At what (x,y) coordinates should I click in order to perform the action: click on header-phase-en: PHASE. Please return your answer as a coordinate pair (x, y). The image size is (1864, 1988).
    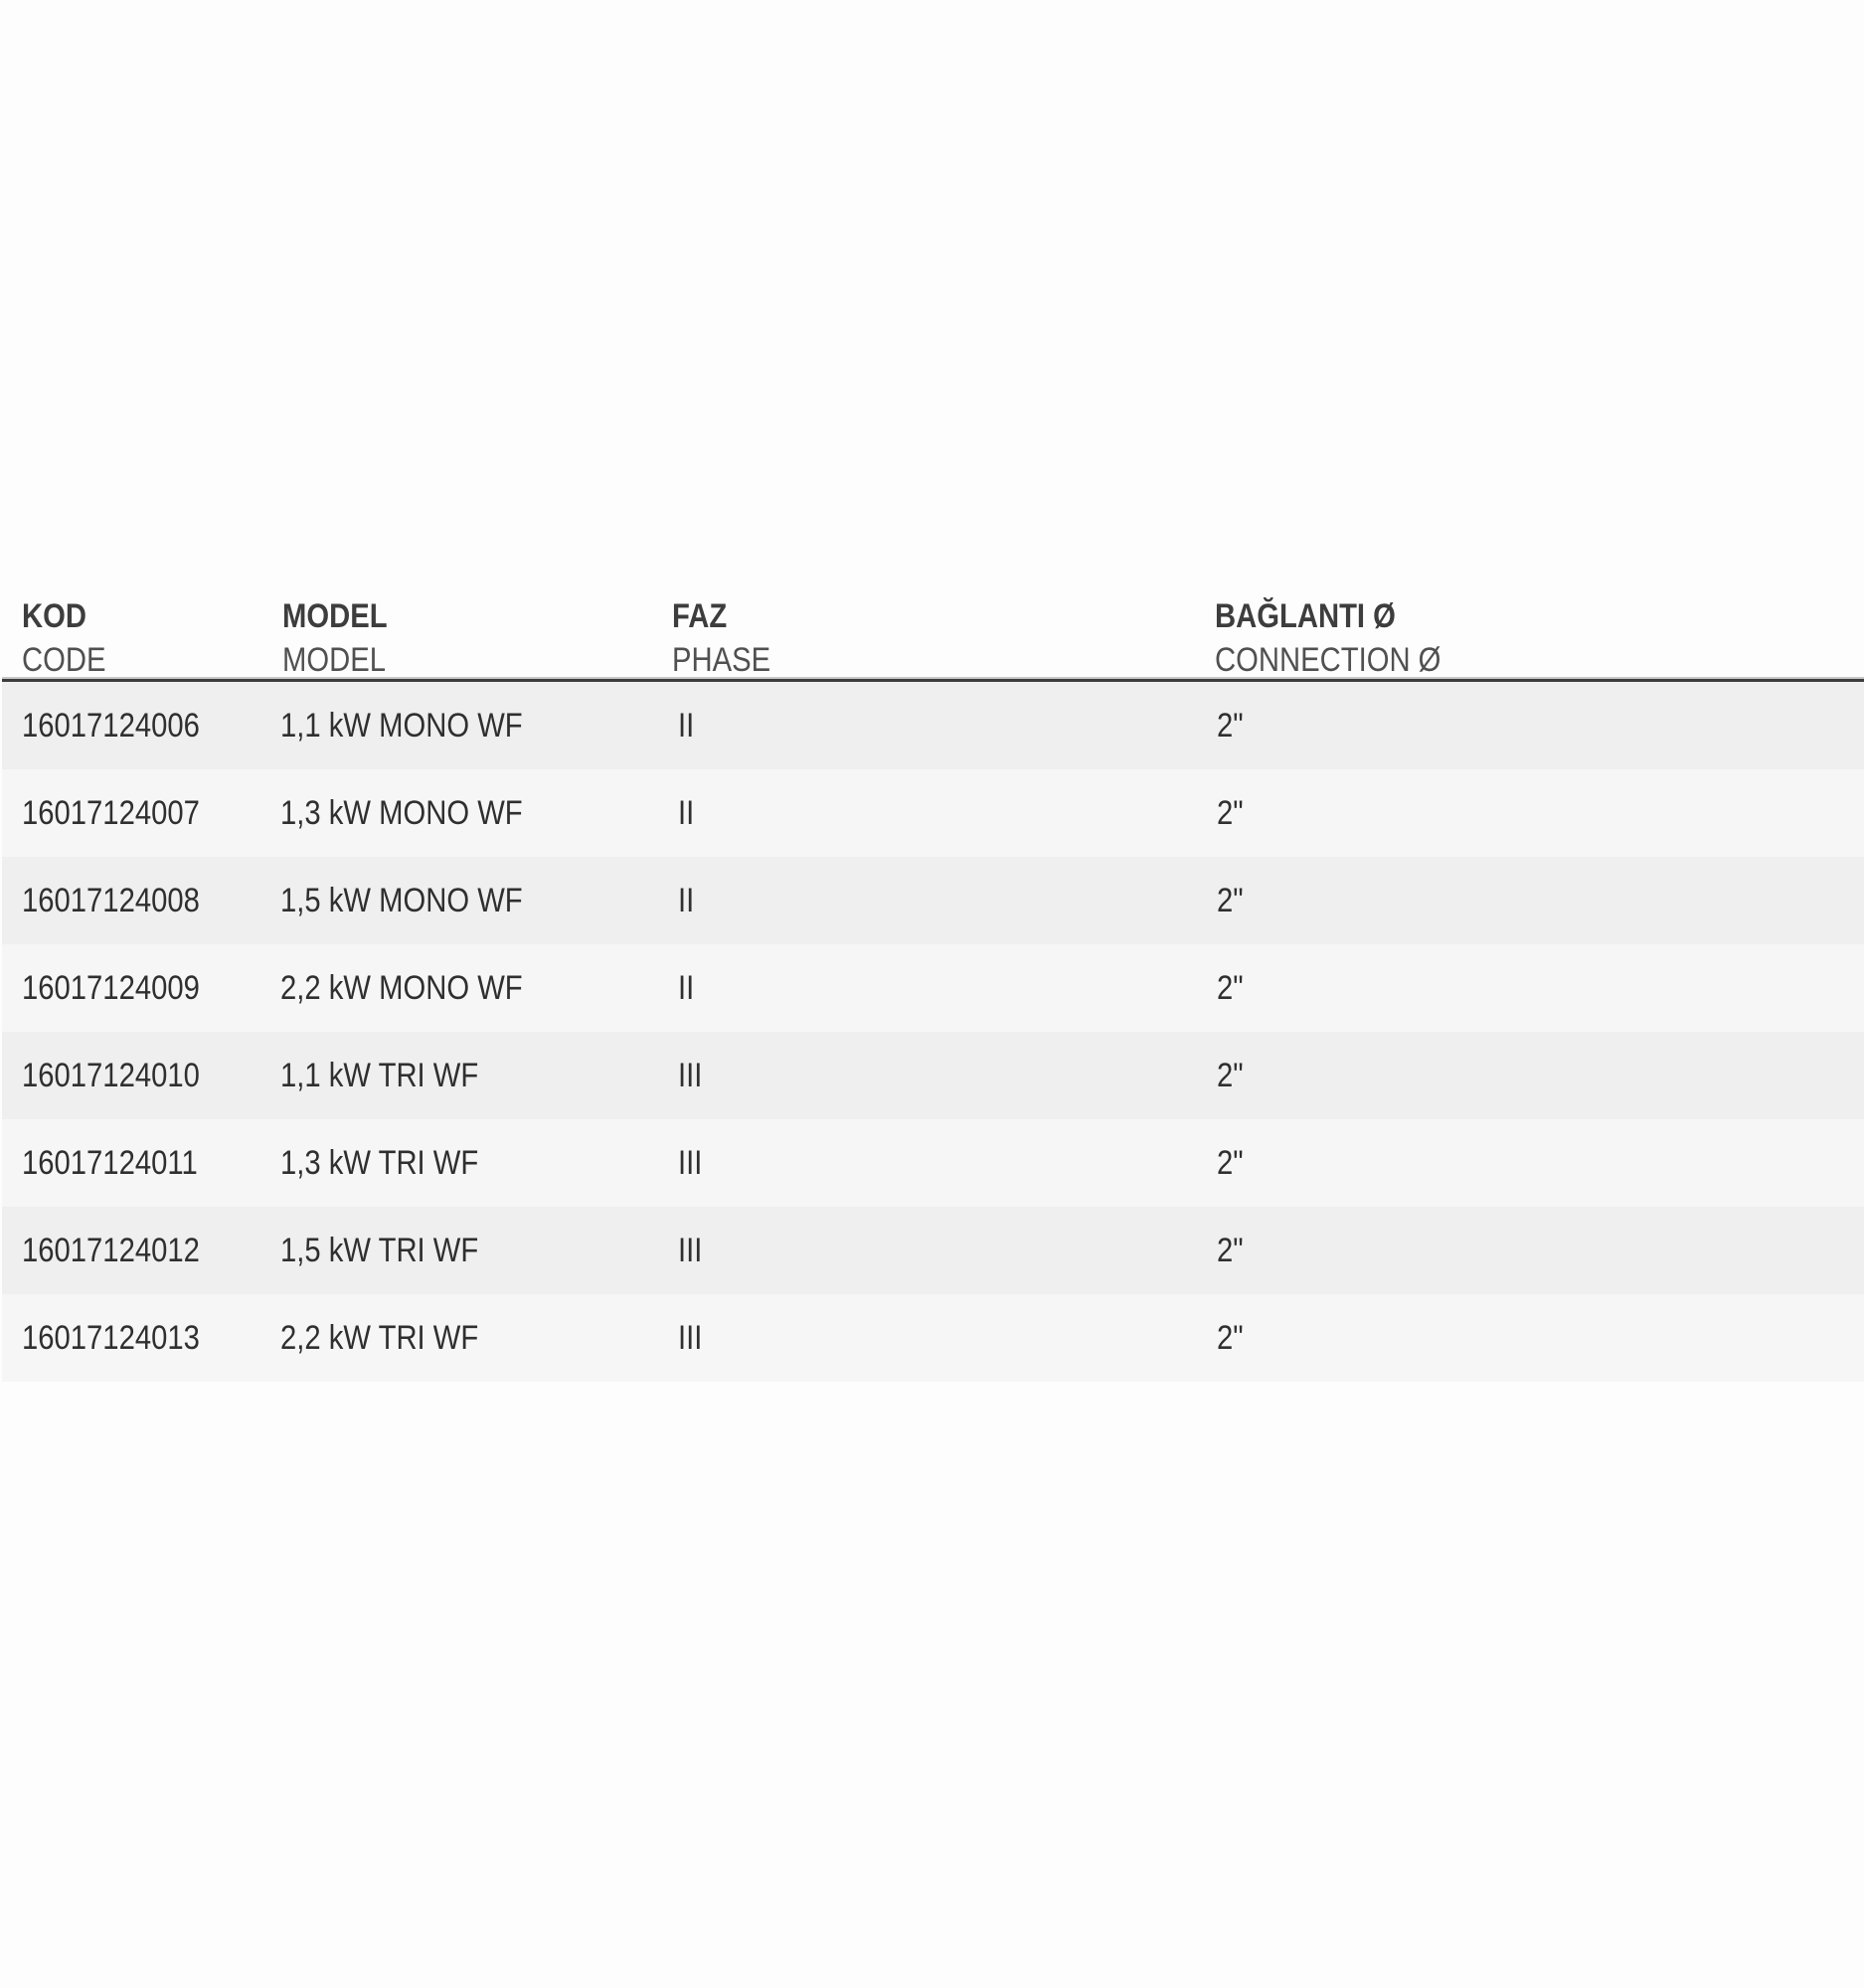
    Looking at the image, I should click on (721, 660).